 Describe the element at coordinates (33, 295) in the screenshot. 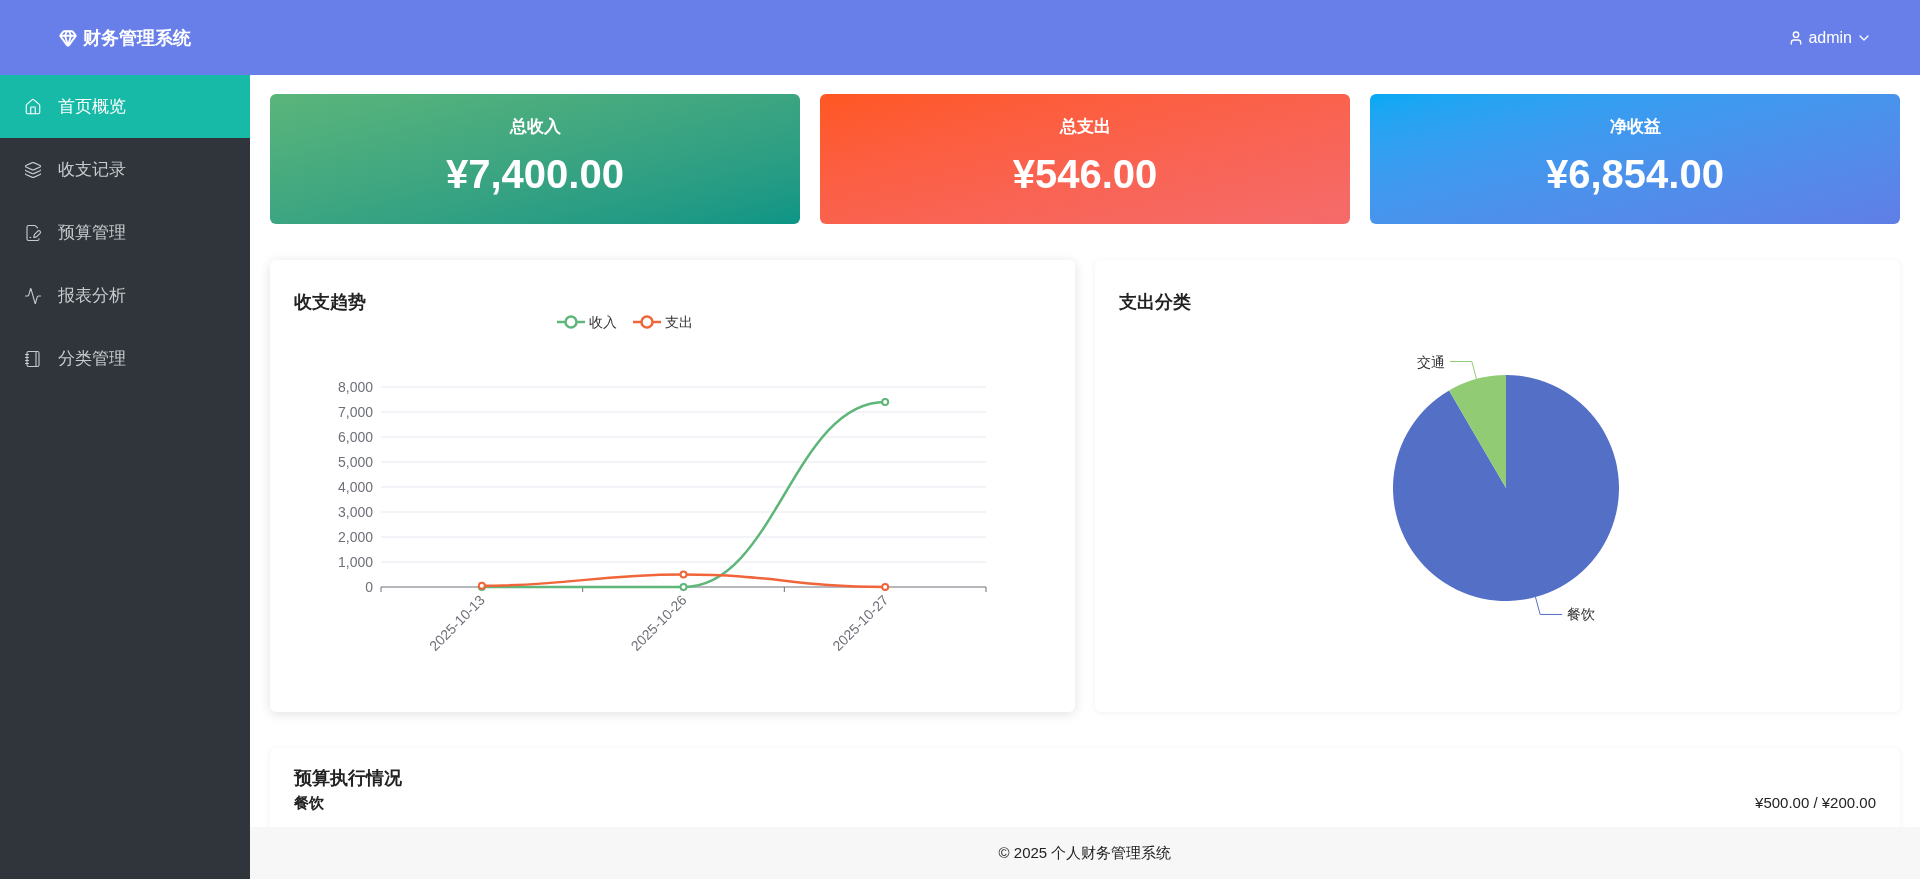

I see `pulse-icon` at that location.